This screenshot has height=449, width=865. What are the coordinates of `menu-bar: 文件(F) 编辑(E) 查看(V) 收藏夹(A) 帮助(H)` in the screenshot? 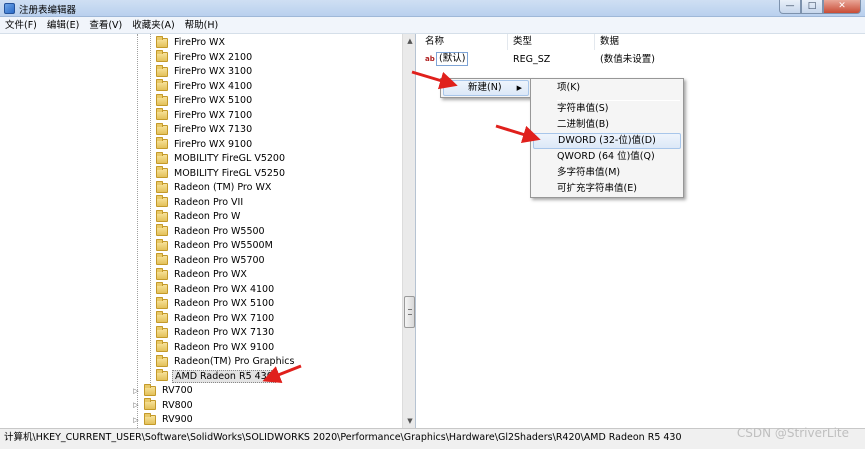 It's located at (432, 25).